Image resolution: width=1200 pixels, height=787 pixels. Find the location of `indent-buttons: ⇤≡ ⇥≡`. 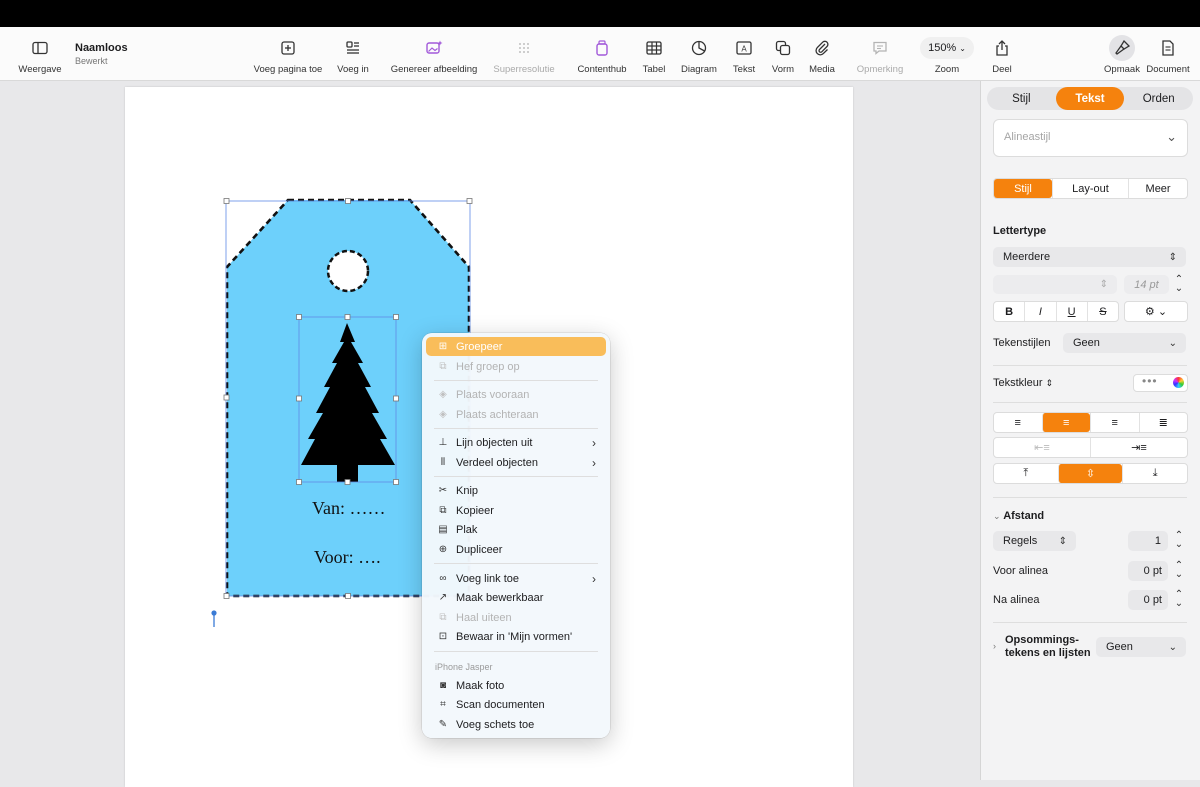

indent-buttons: ⇤≡ ⇥≡ is located at coordinates (1090, 447).